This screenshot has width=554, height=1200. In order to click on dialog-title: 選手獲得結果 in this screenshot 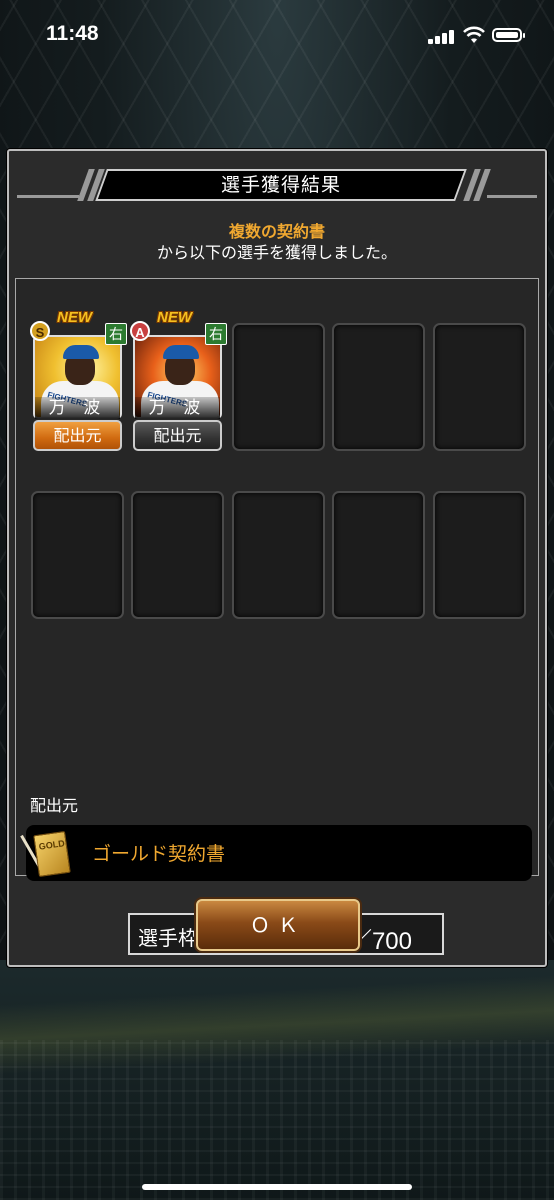, I will do `click(280, 185)`.